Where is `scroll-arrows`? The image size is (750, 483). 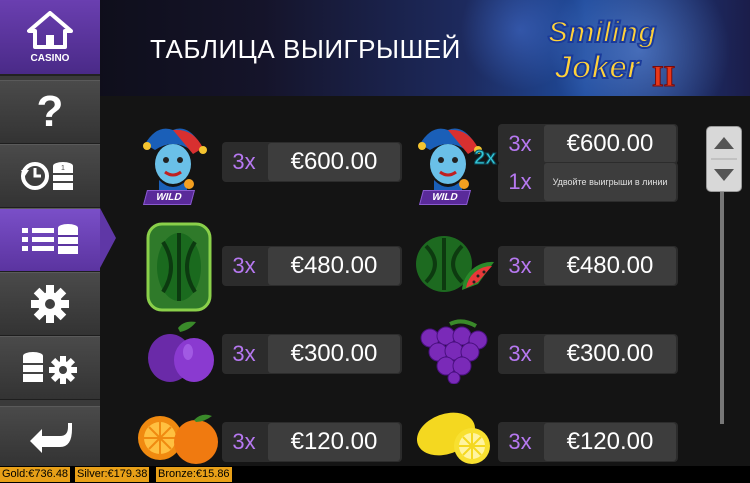
scroll-arrows is located at coordinates (724, 159).